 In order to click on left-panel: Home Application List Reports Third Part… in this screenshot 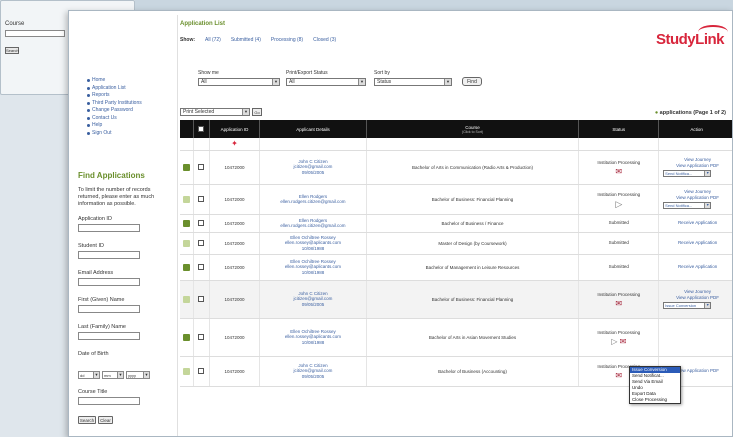, I will do `click(121, 223)`.